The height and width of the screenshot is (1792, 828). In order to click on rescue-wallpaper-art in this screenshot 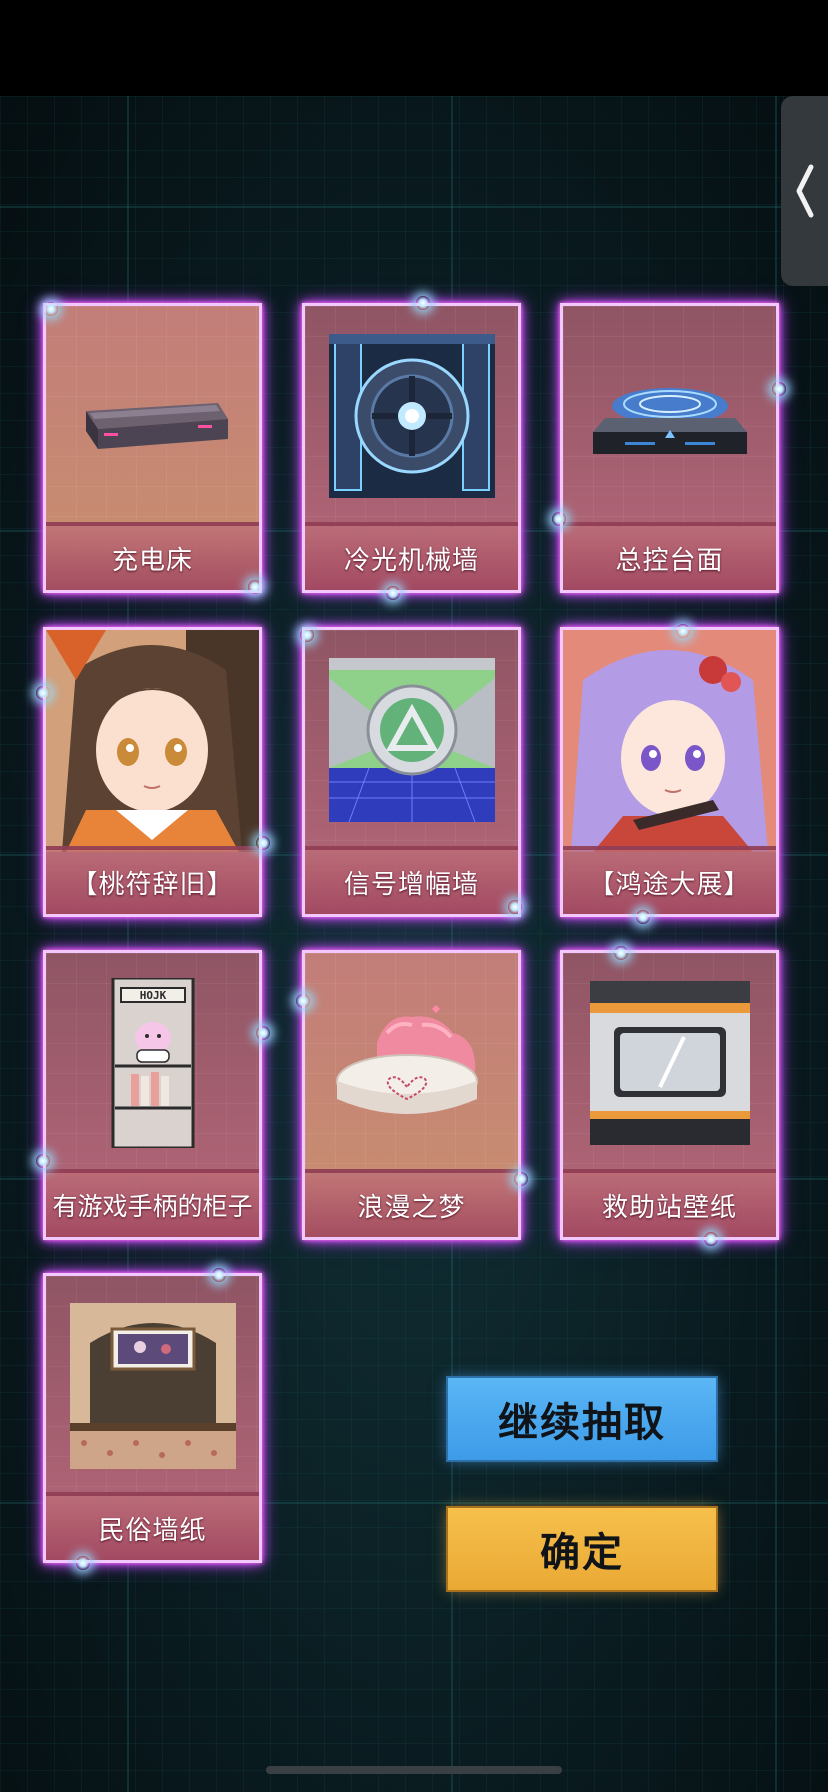, I will do `click(669, 1063)`.